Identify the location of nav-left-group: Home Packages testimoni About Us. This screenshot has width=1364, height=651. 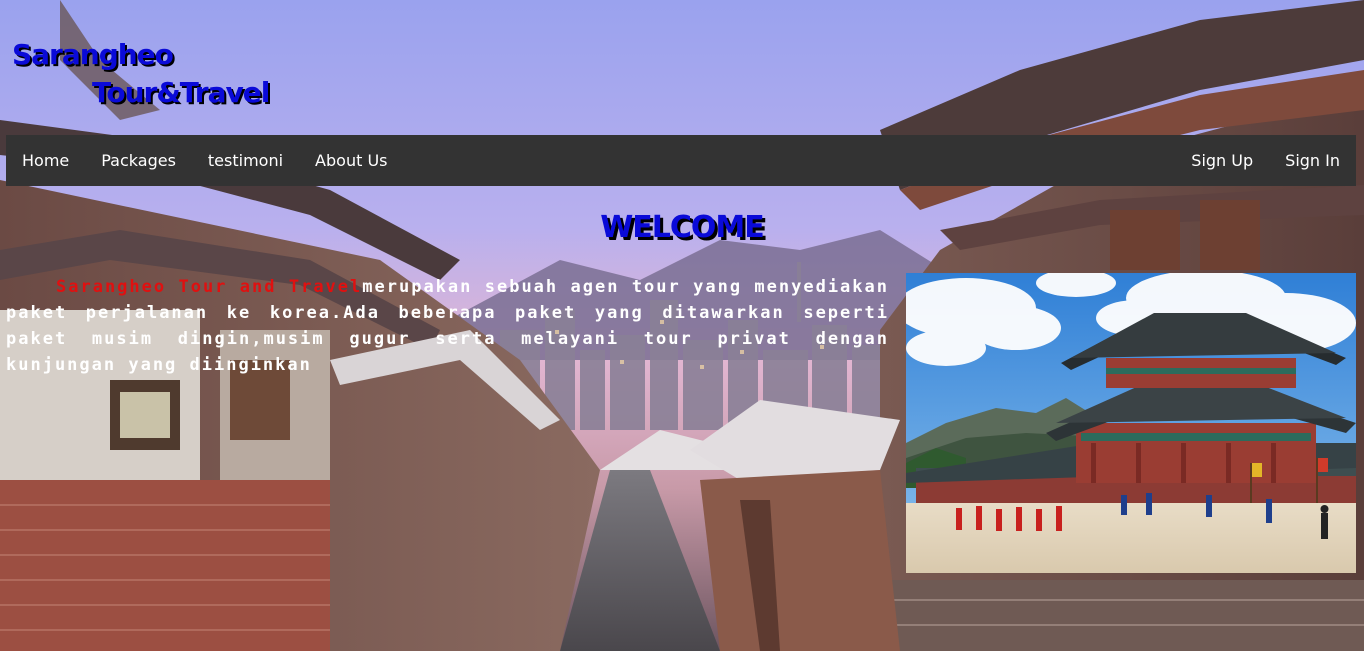
(204, 160).